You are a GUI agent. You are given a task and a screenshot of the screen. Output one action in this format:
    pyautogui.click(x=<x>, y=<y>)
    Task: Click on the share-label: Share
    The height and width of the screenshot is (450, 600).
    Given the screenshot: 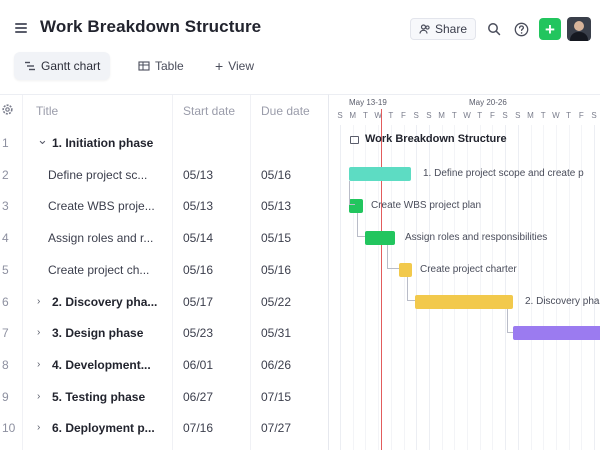 What is the action you would take?
    pyautogui.click(x=451, y=29)
    